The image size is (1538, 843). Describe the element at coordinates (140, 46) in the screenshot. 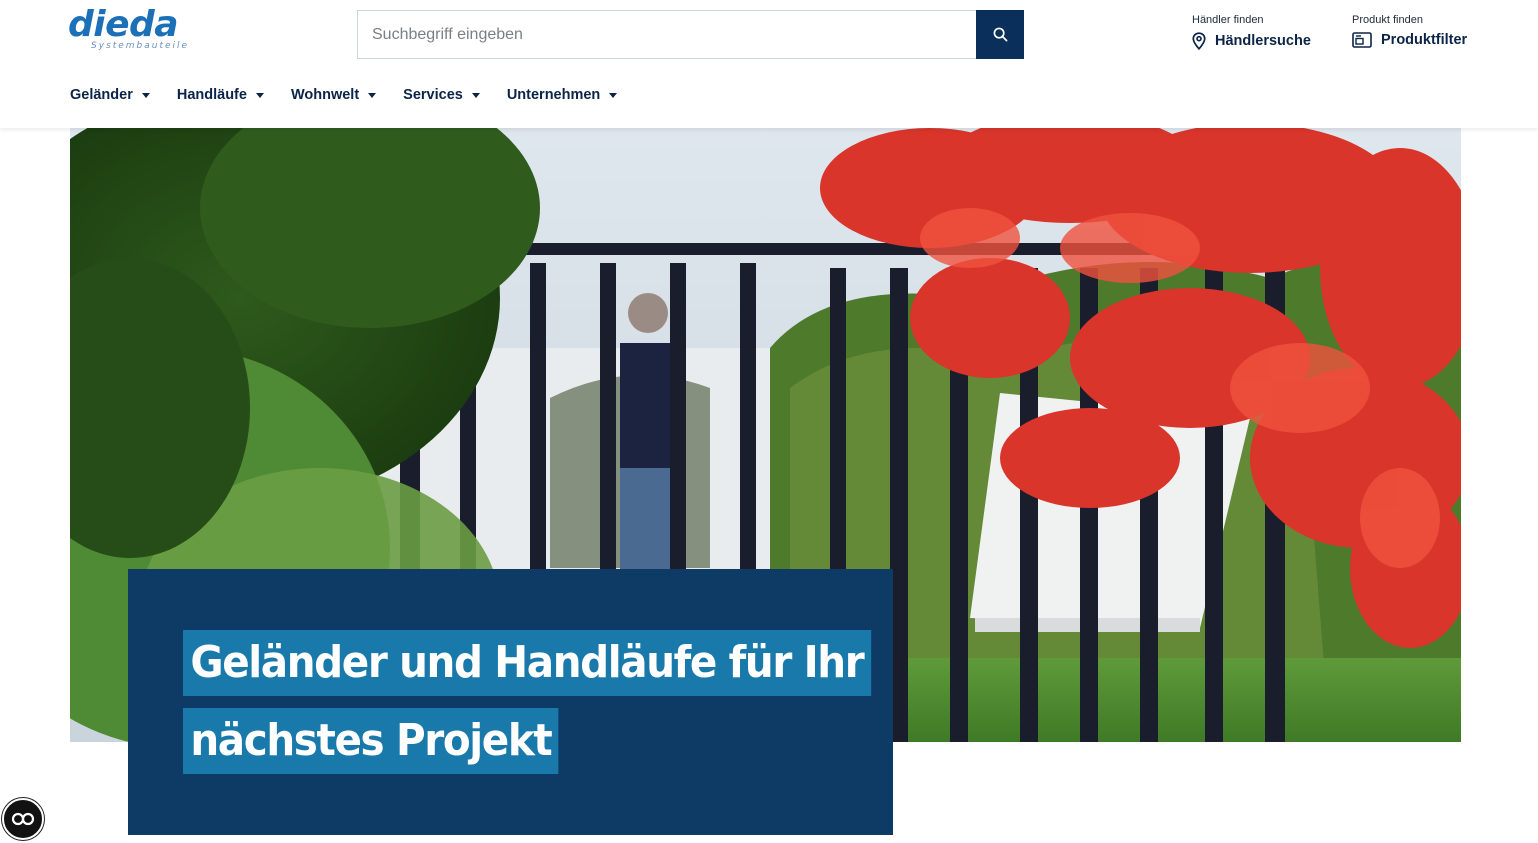

I see `logo-tagline: Systembauteile` at that location.